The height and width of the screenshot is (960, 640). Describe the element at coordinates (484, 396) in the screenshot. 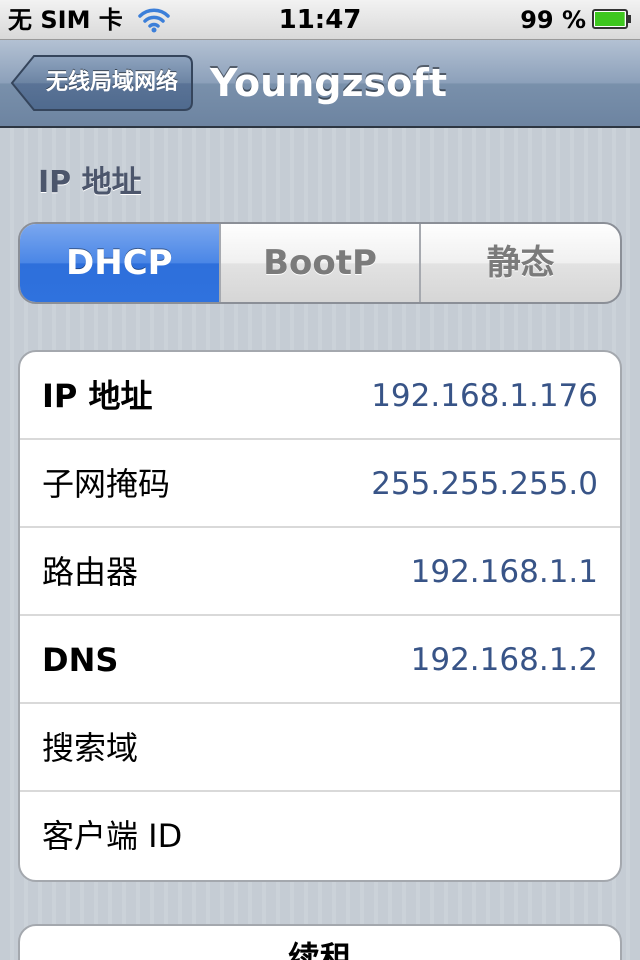

I see `row-value: 192.168.1.176` at that location.